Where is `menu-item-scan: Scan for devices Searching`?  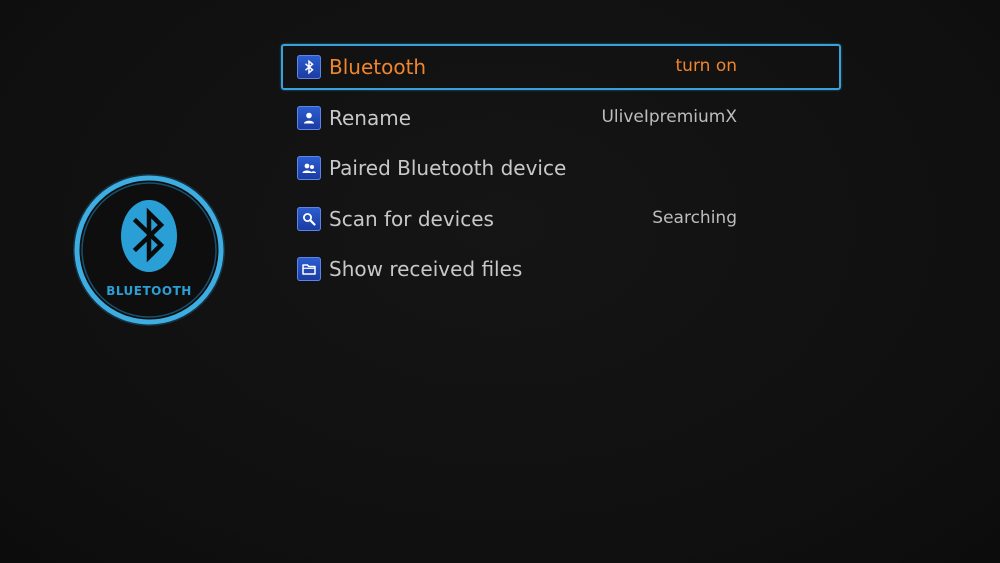
menu-item-scan: Scan for devices Searching is located at coordinates (561, 219).